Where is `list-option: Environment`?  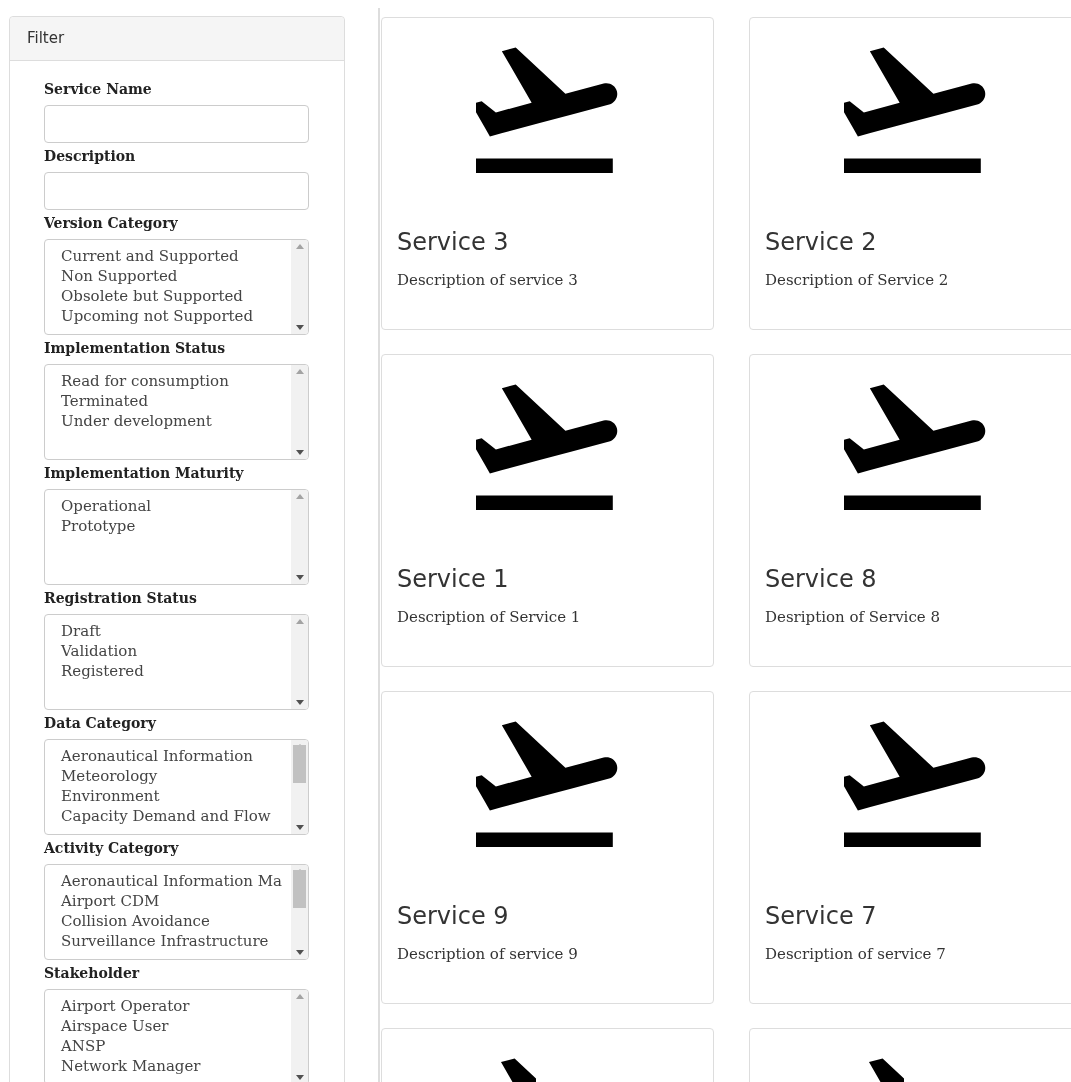 list-option: Environment is located at coordinates (176, 796).